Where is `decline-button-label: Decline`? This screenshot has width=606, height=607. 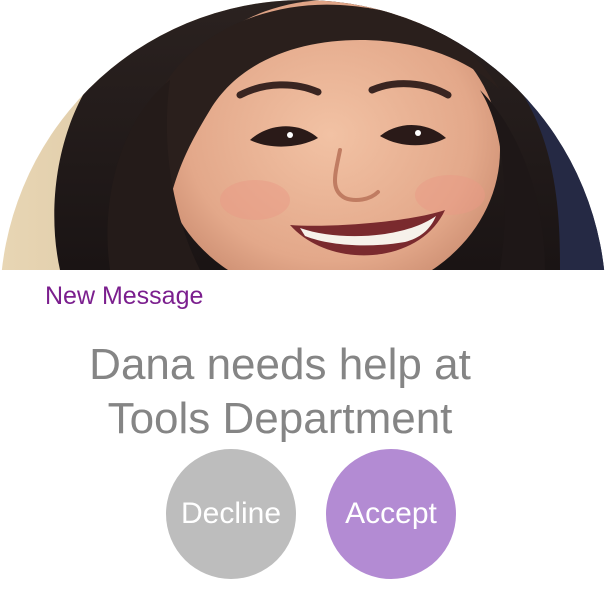
decline-button-label: Decline is located at coordinates (231, 513).